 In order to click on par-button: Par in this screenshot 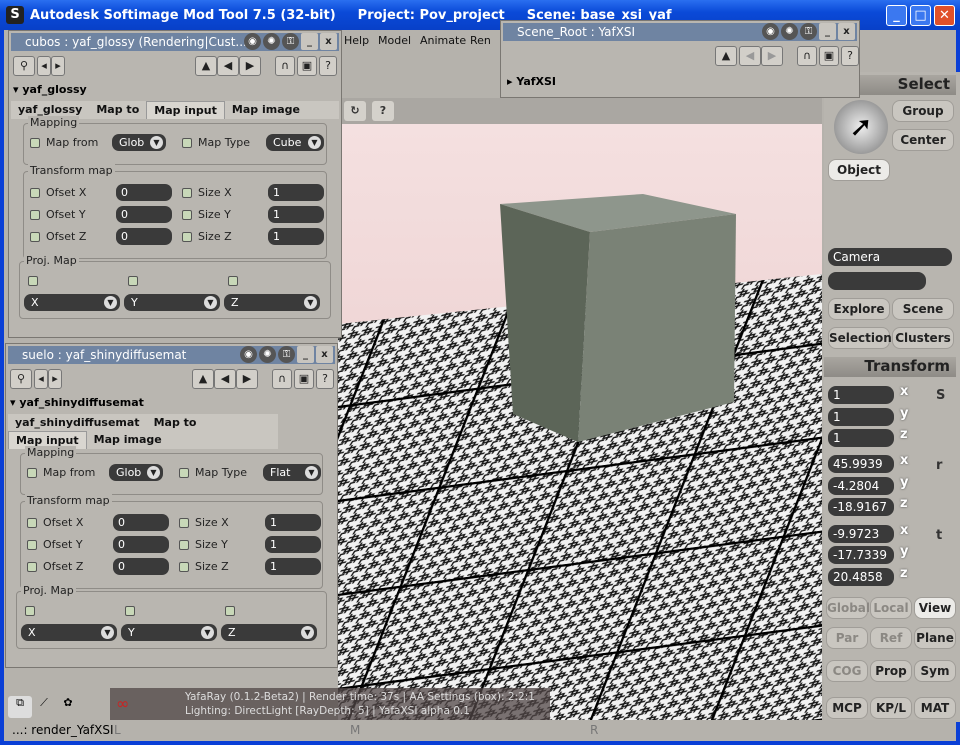, I will do `click(847, 638)`.